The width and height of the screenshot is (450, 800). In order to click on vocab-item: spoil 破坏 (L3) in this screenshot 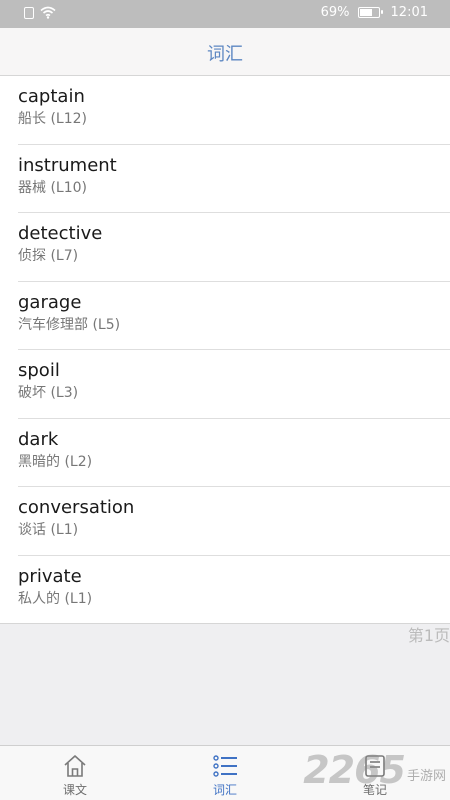, I will do `click(225, 384)`.